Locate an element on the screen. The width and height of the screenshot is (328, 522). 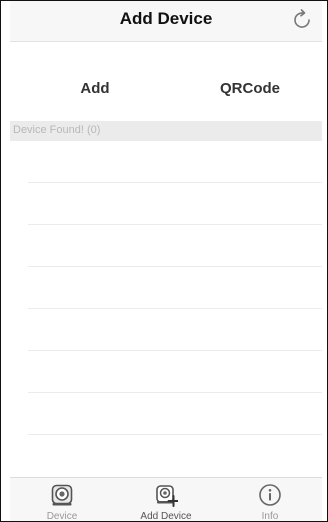
qrcode-button: QRCode is located at coordinates (250, 89).